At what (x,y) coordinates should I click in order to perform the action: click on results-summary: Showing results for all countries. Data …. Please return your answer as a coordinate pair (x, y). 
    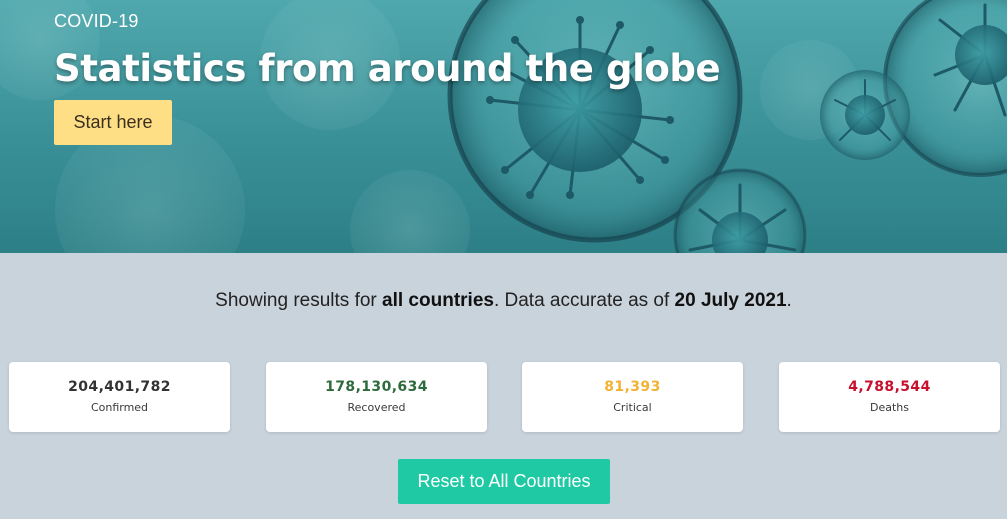
    Looking at the image, I should click on (503, 301).